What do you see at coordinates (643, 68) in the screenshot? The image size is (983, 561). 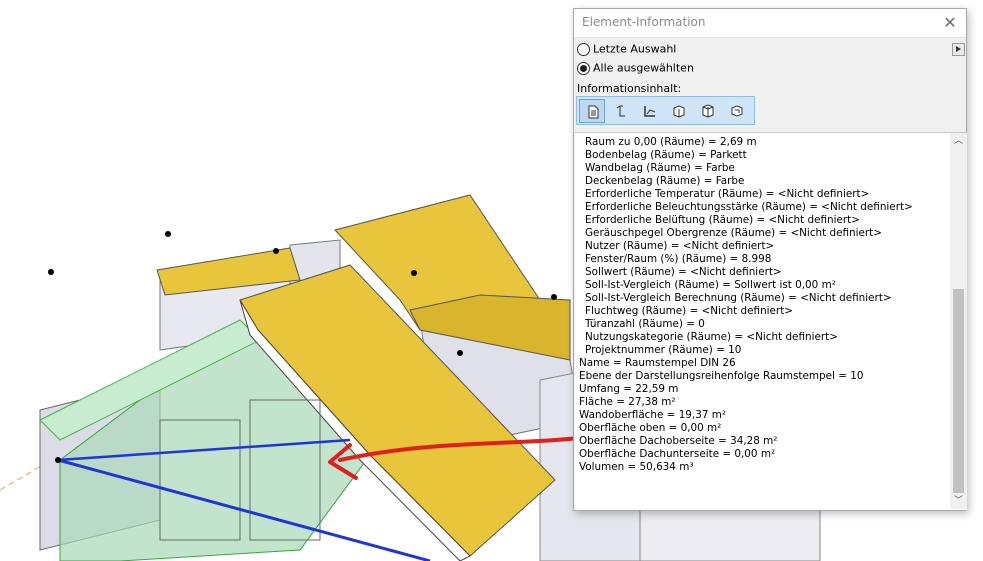 I see `radio-label: Alle ausgewählten` at bounding box center [643, 68].